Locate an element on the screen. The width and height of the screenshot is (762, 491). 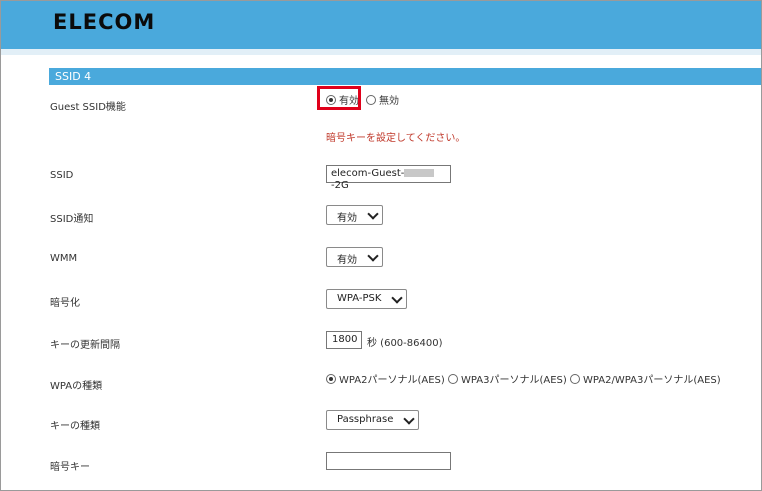
key-type-select: Passphrase is located at coordinates (372, 420).